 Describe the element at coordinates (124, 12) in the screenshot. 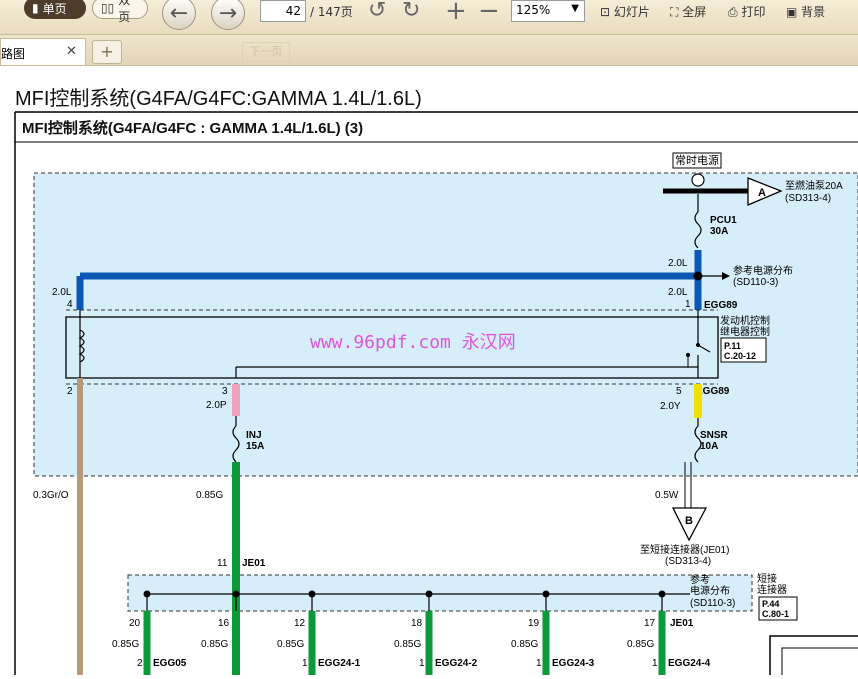

I see `double-page-label: 双页` at that location.